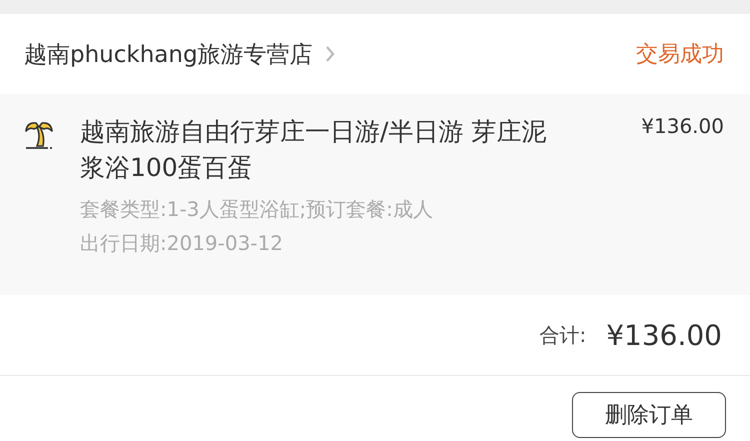 The width and height of the screenshot is (750, 441). Describe the element at coordinates (649, 415) in the screenshot. I see `delete-order-button: 删除订单` at that location.